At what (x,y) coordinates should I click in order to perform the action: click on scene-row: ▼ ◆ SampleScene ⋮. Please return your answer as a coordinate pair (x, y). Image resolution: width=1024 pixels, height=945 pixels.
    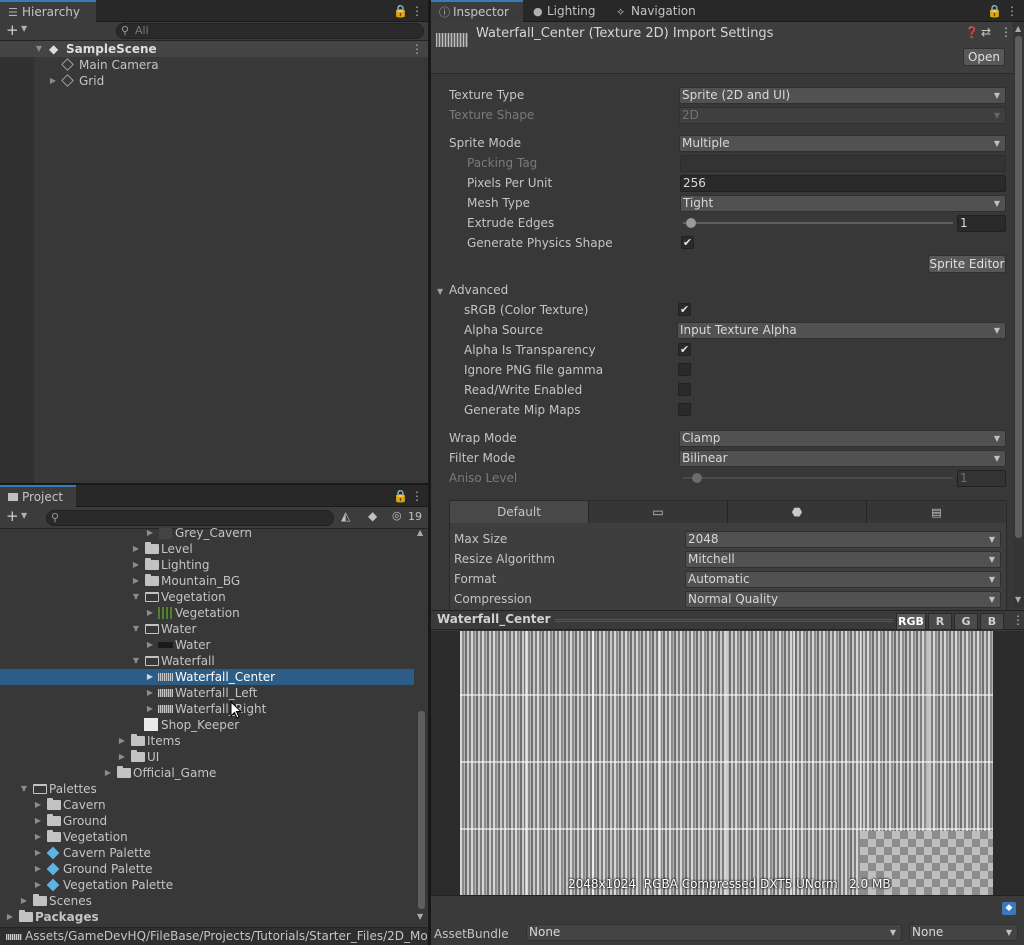
    Looking at the image, I should click on (214, 49).